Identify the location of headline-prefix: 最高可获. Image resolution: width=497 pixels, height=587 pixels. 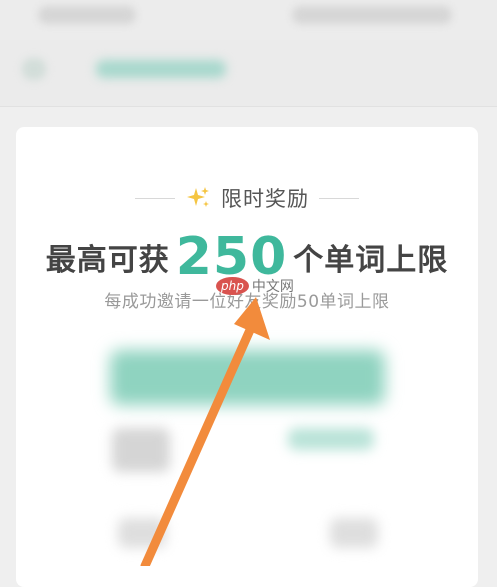
(107, 260).